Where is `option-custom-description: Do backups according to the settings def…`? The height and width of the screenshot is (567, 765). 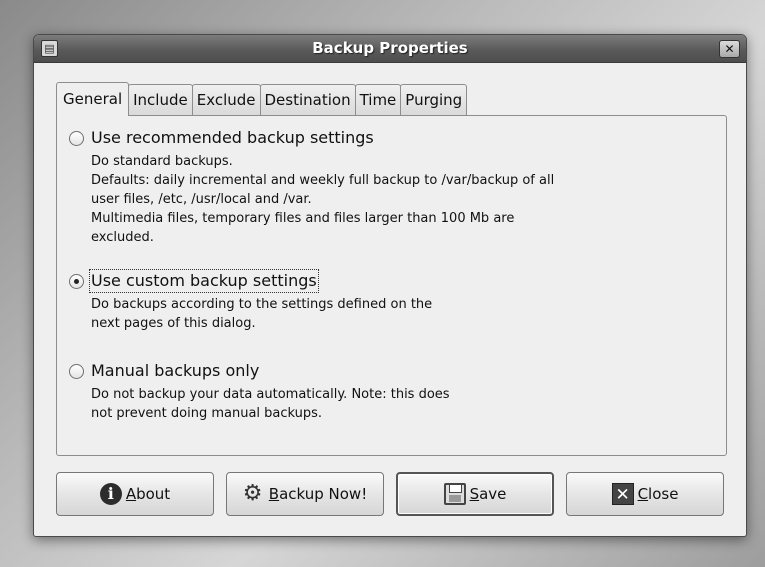
option-custom-description: Do backups according to the settings def… is located at coordinates (261, 314).